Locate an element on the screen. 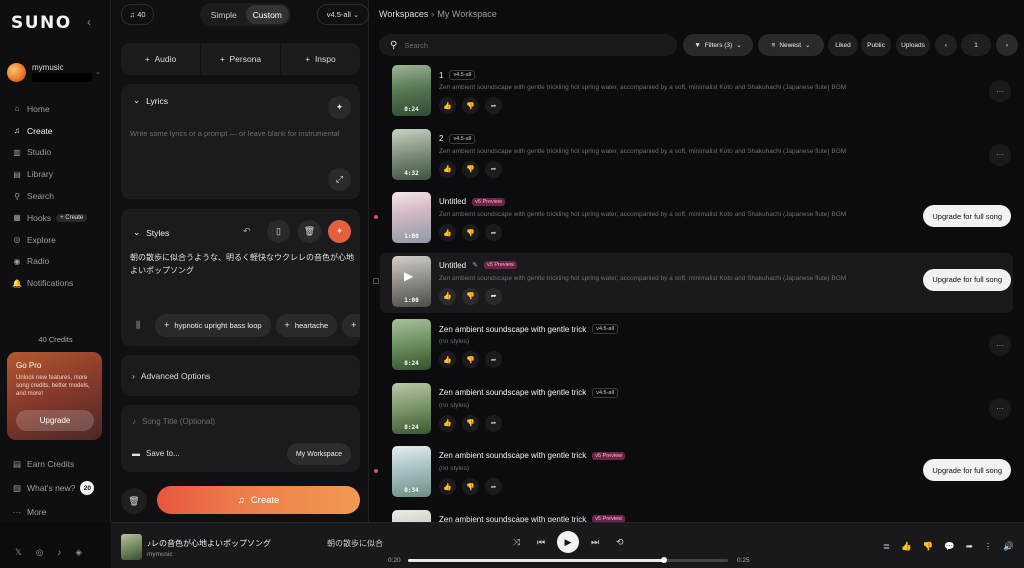  prev-page-button: ‹ is located at coordinates (946, 45).